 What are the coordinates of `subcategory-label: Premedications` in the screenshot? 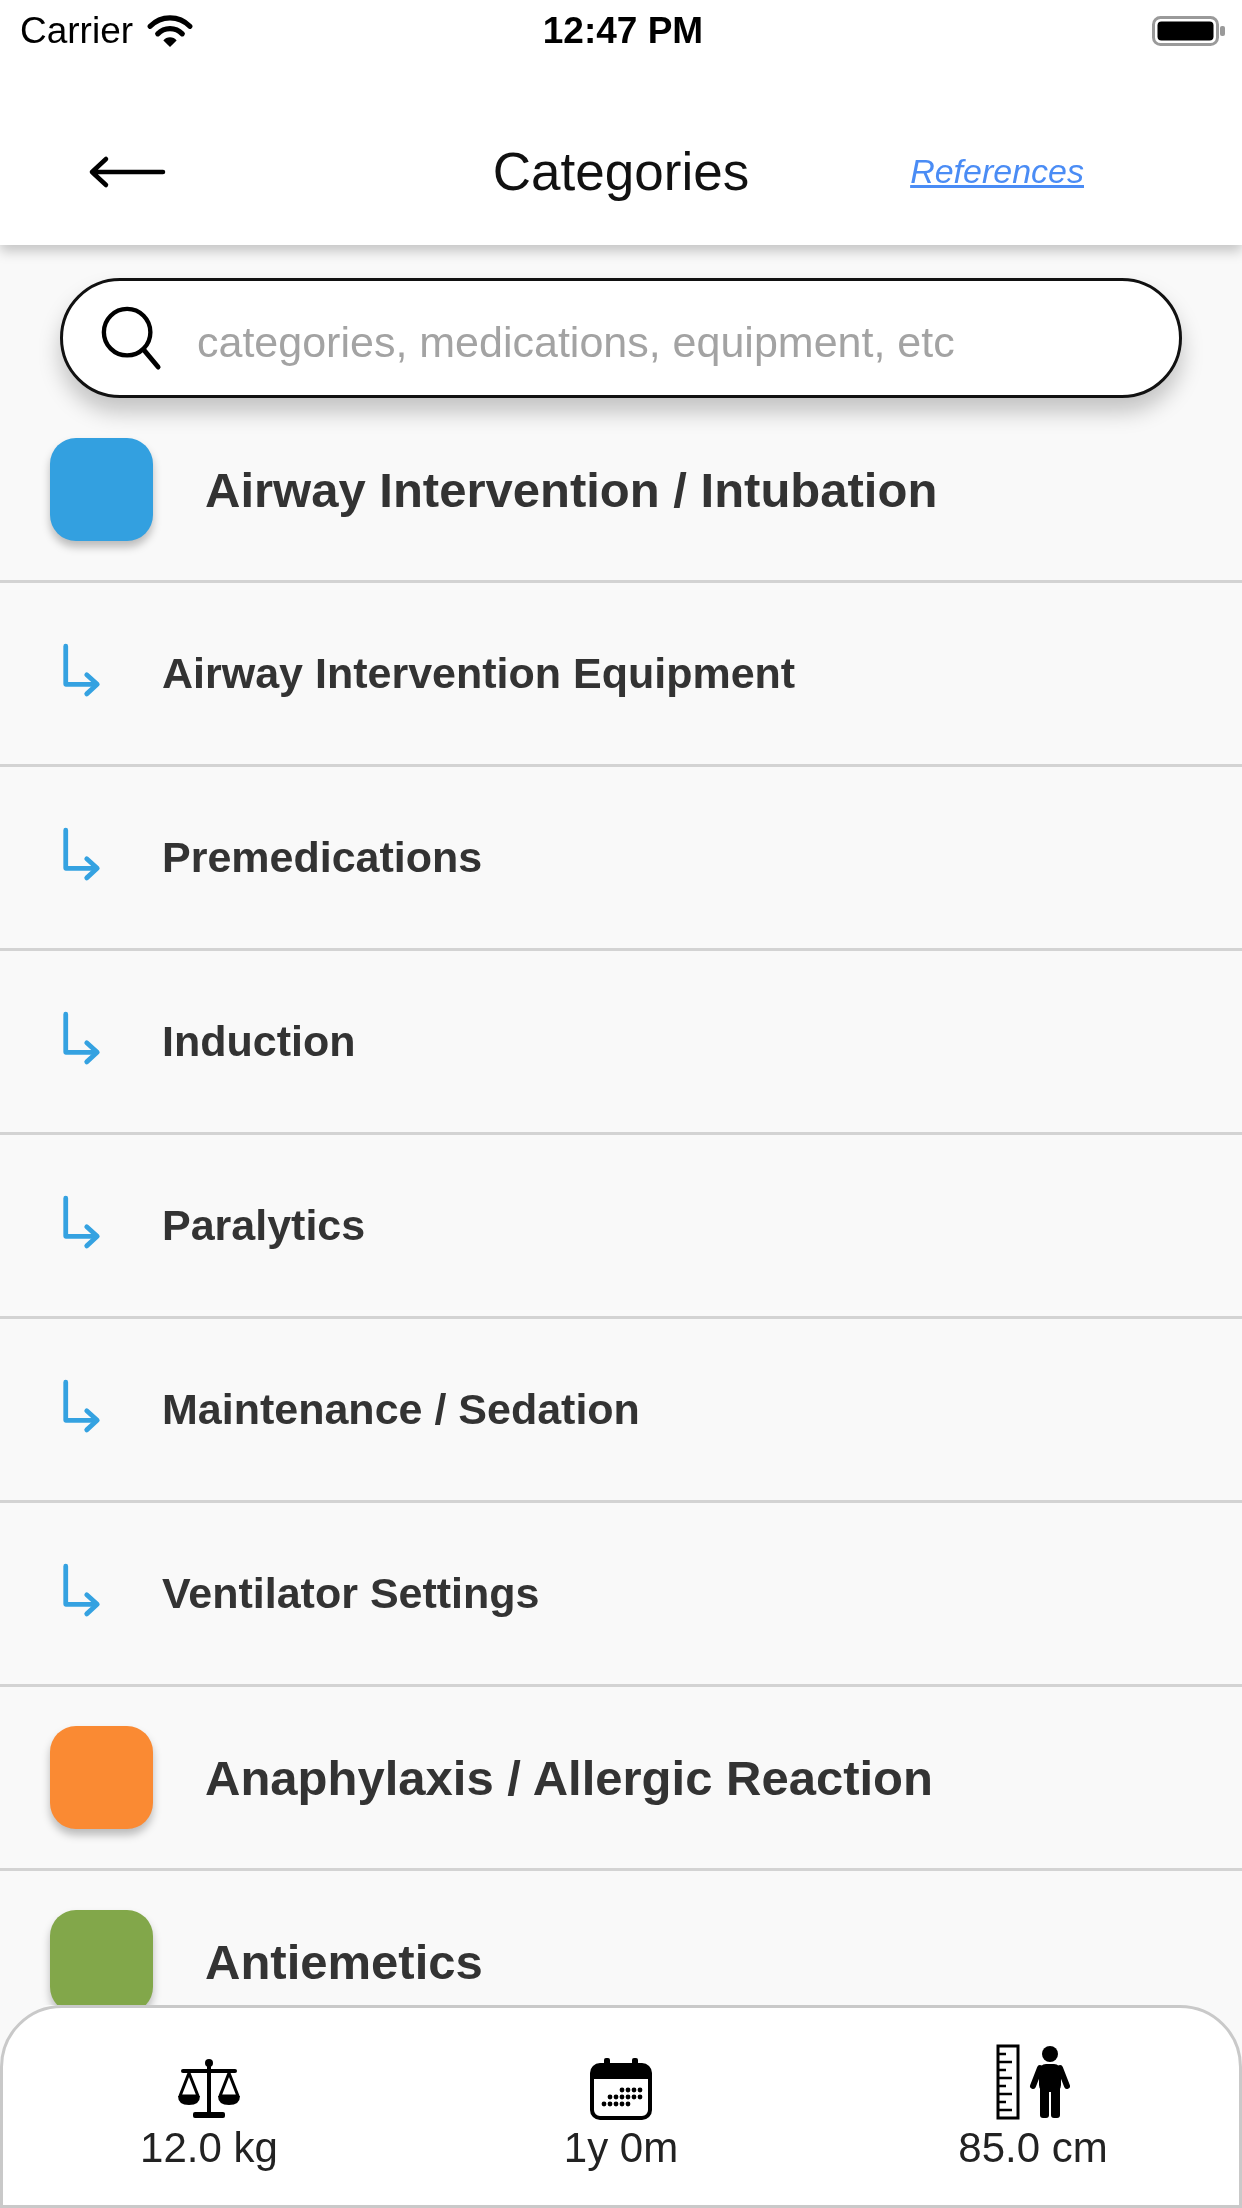 It's located at (322, 857).